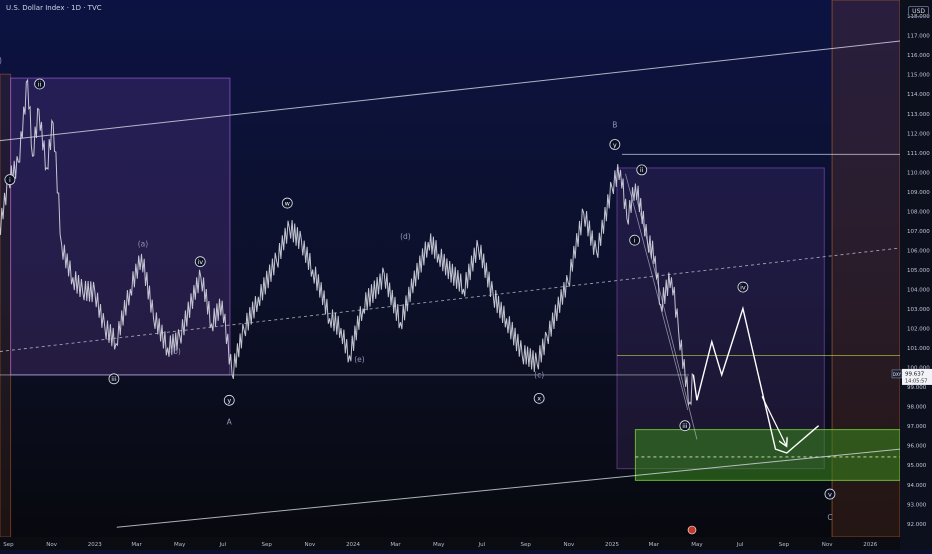  I want to click on tradingview-logo-icon, so click(692, 530).